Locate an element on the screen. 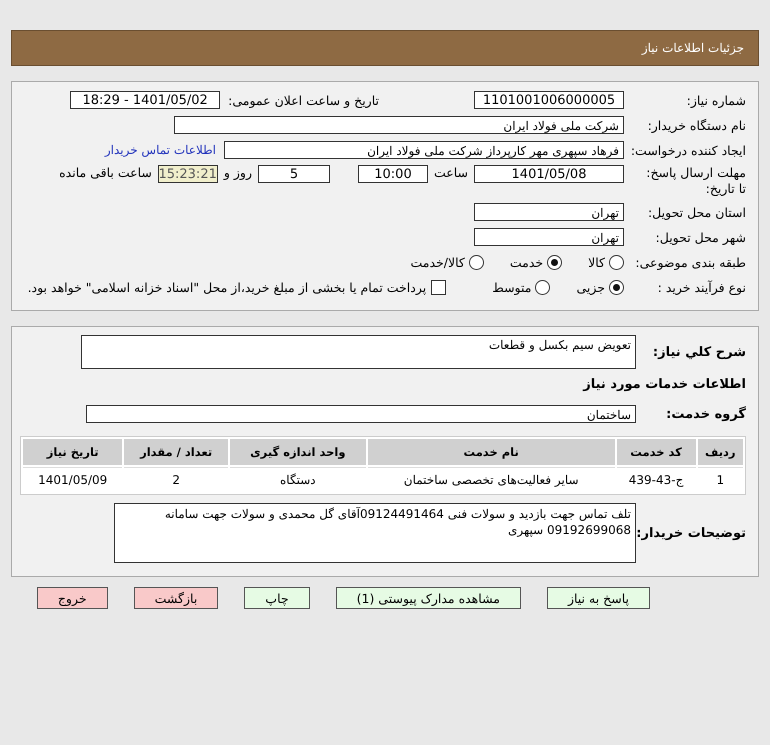 The width and height of the screenshot is (770, 745). time-label: ساعت is located at coordinates (451, 172).